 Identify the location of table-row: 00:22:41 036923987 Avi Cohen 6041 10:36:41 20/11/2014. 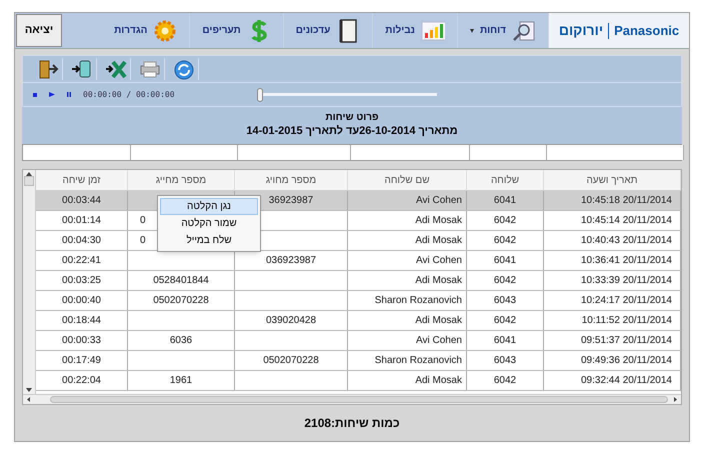
(358, 261).